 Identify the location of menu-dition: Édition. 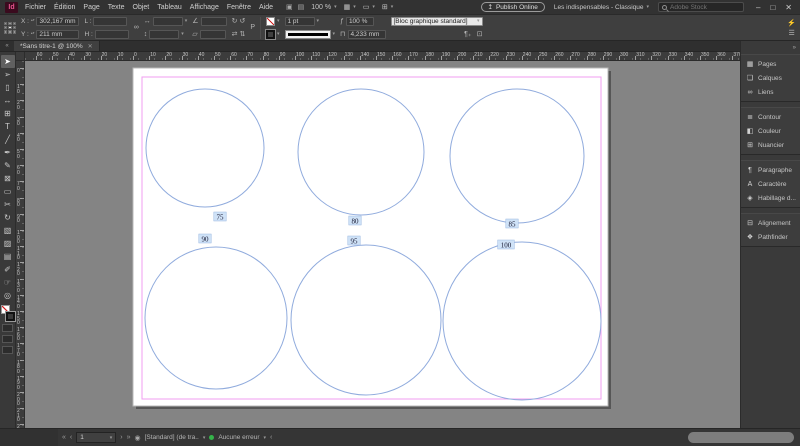
(64, 7).